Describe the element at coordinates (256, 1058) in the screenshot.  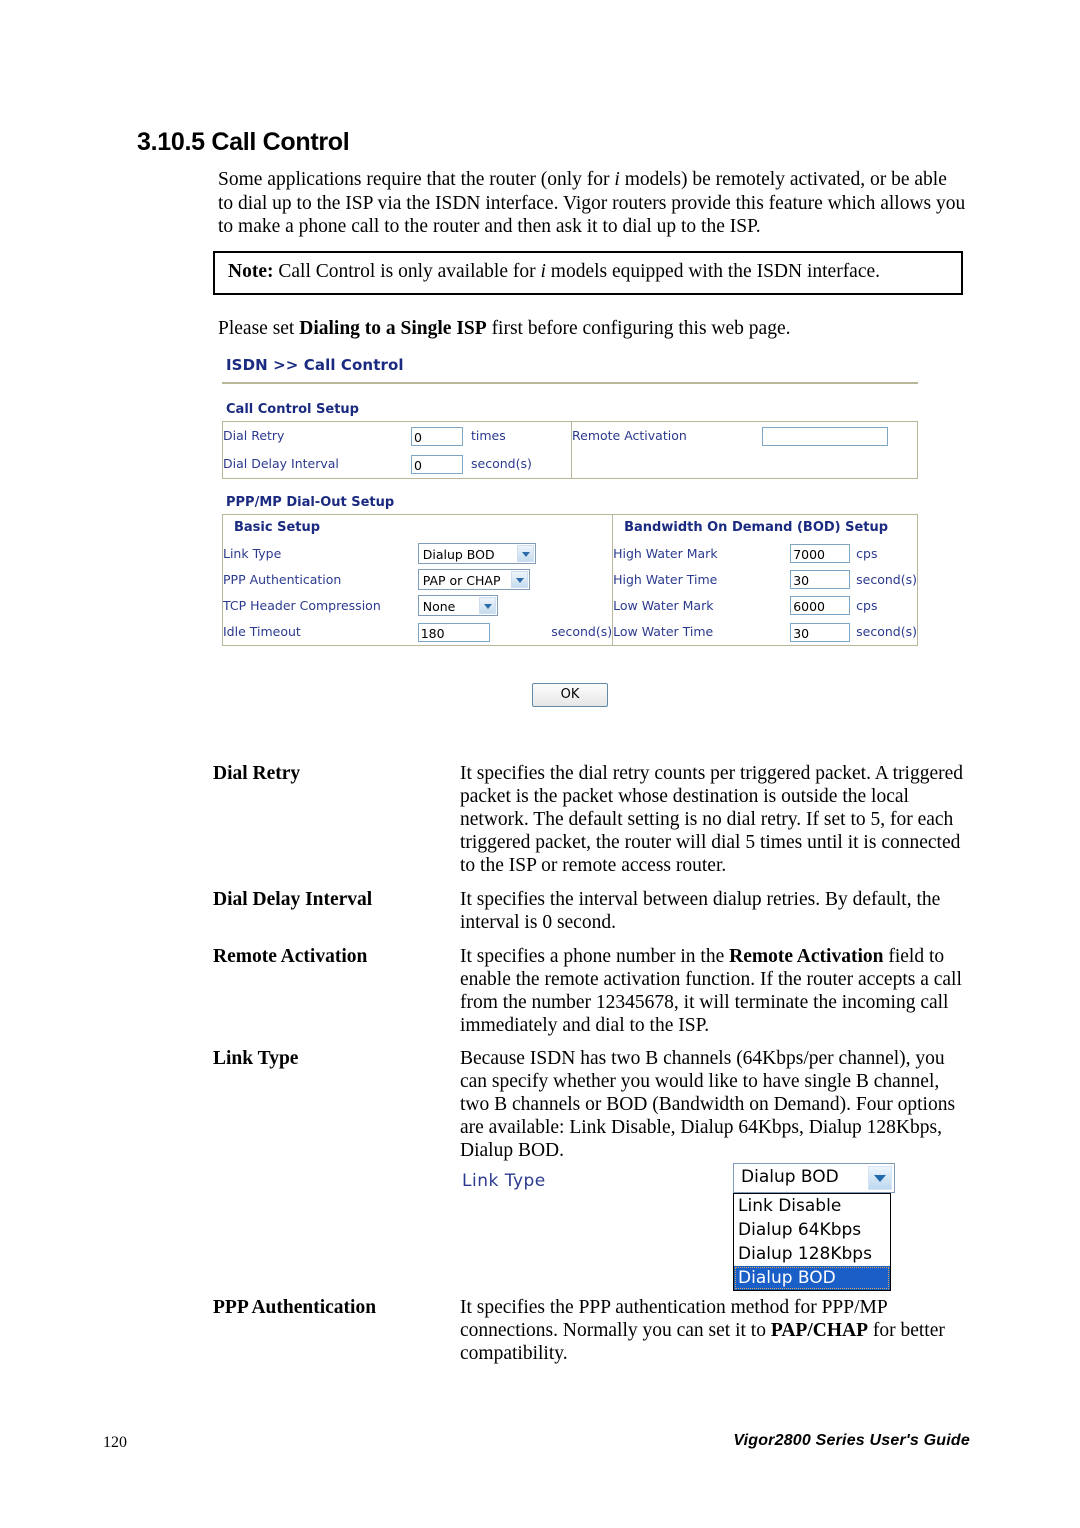
I see `definition-term-link-type: Link Type` at that location.